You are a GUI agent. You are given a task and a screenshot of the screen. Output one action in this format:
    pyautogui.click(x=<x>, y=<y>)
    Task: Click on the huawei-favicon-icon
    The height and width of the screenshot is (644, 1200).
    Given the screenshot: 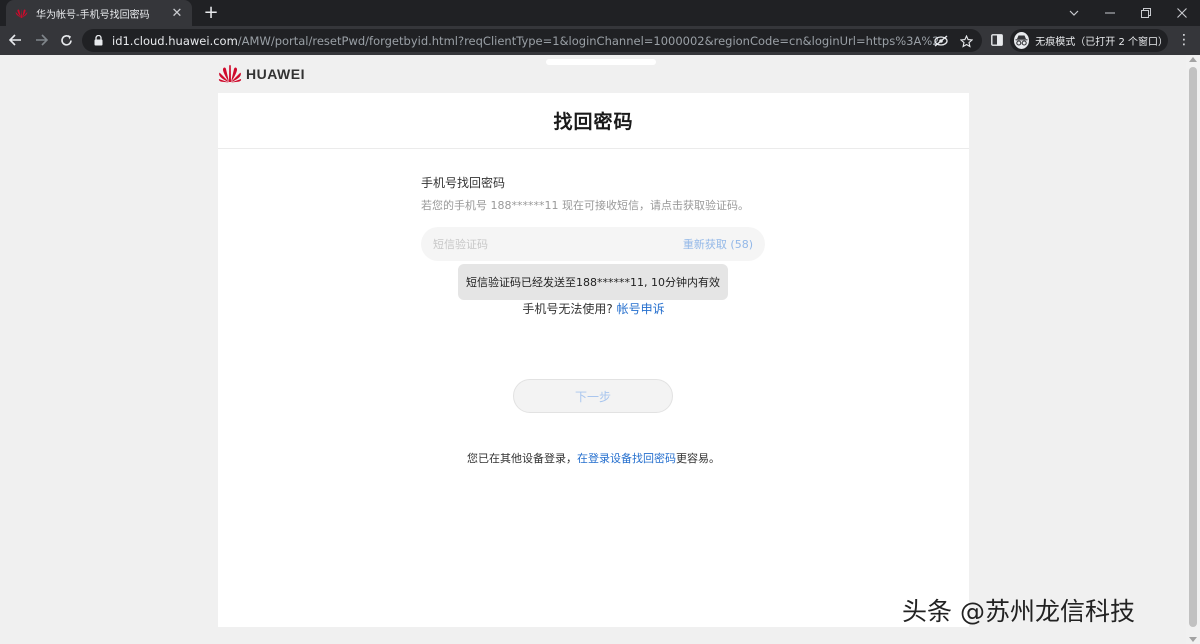 What is the action you would take?
    pyautogui.click(x=21, y=13)
    